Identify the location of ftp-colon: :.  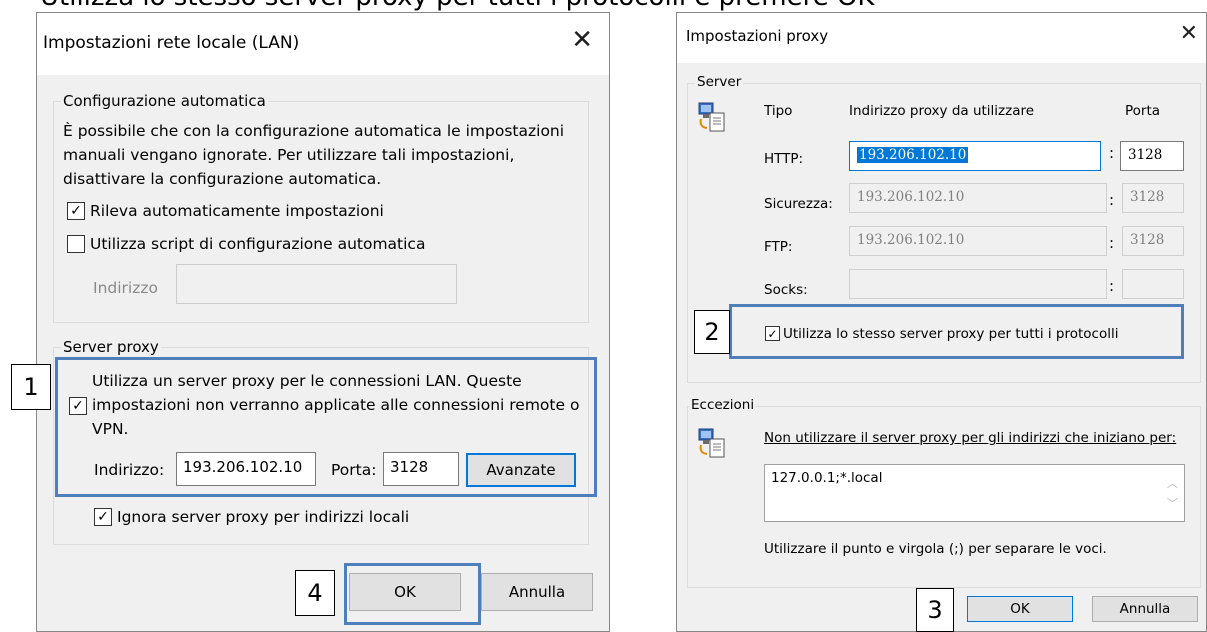
(1112, 243).